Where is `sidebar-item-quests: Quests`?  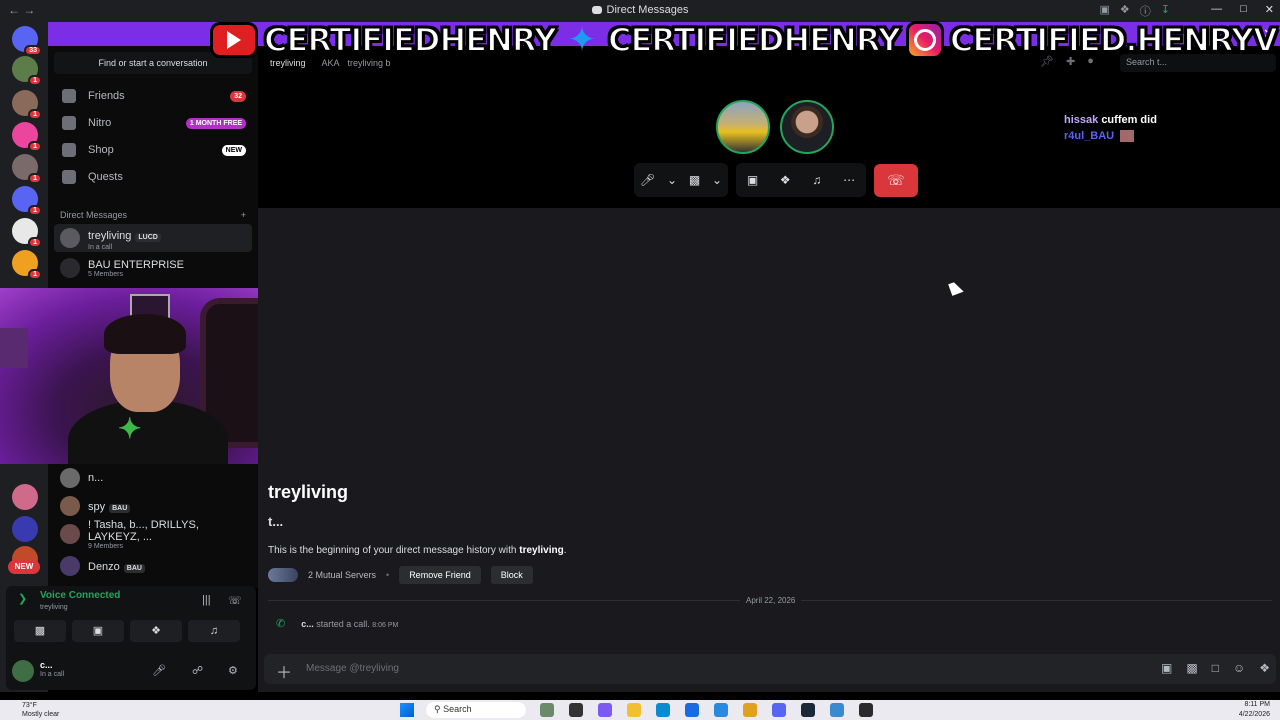 sidebar-item-quests: Quests is located at coordinates (153, 177).